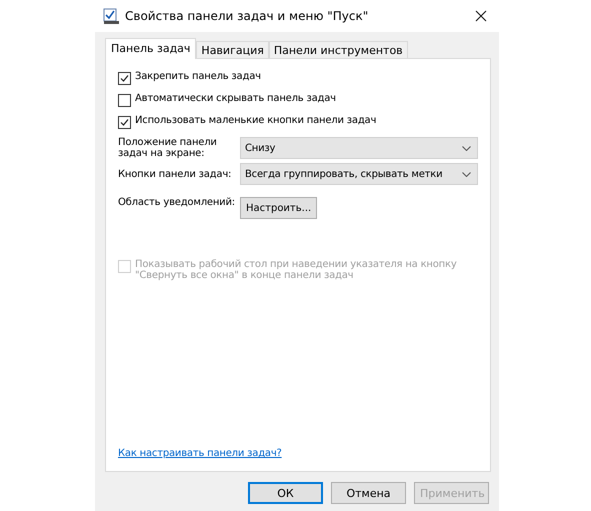 This screenshot has height=511, width=591. What do you see at coordinates (150, 48) in the screenshot?
I see `tab: Панель задач` at bounding box center [150, 48].